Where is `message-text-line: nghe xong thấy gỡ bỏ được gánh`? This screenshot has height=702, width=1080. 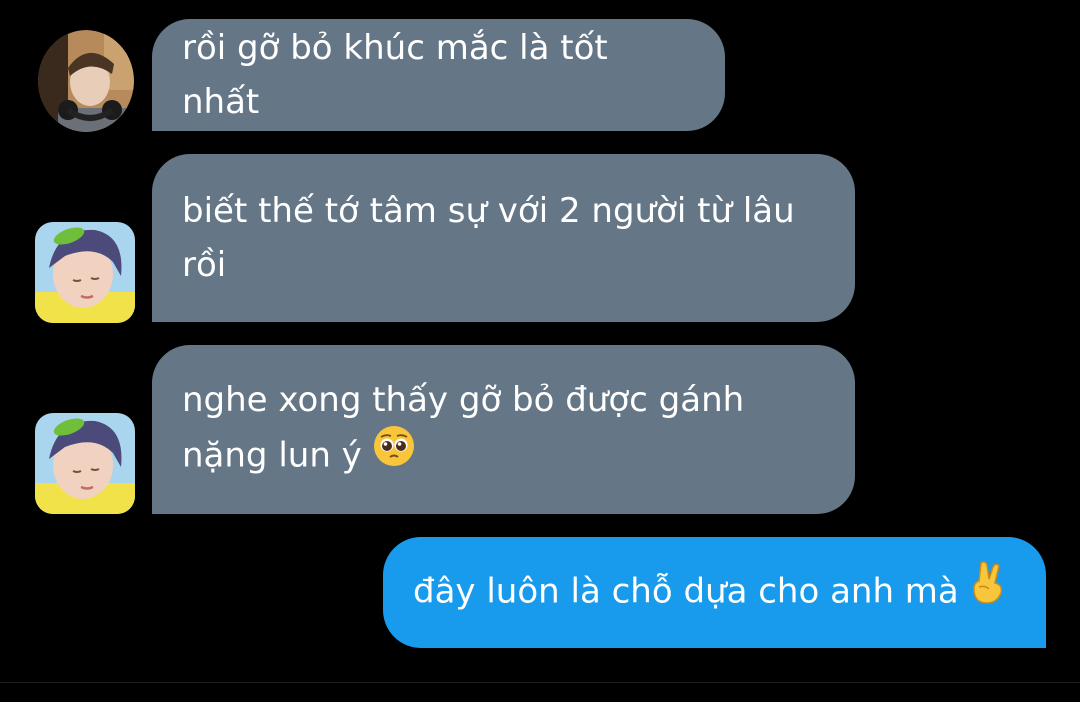
message-text-line: nghe xong thấy gỡ bỏ được gánh is located at coordinates (463, 399).